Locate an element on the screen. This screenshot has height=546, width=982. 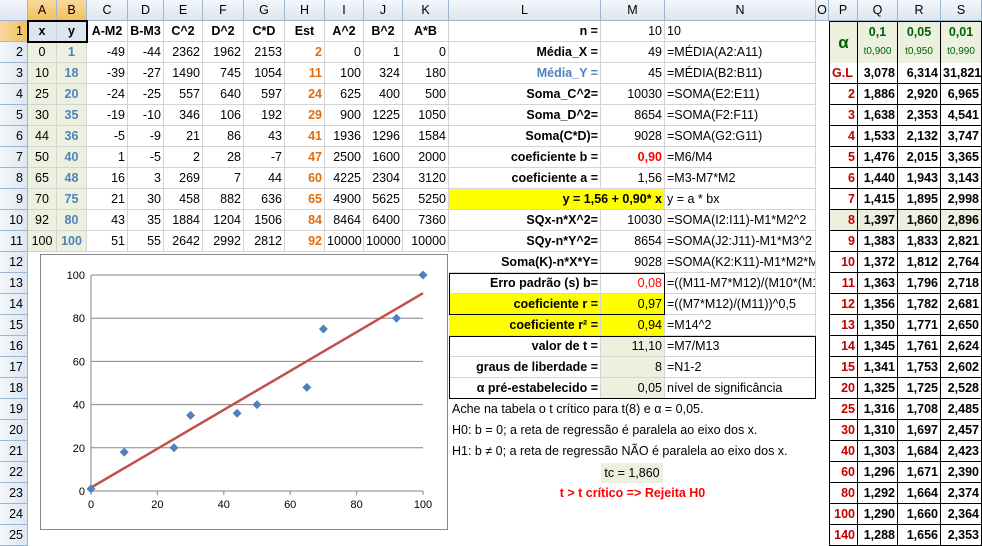
row-header-17: 17 is located at coordinates (14, 367).